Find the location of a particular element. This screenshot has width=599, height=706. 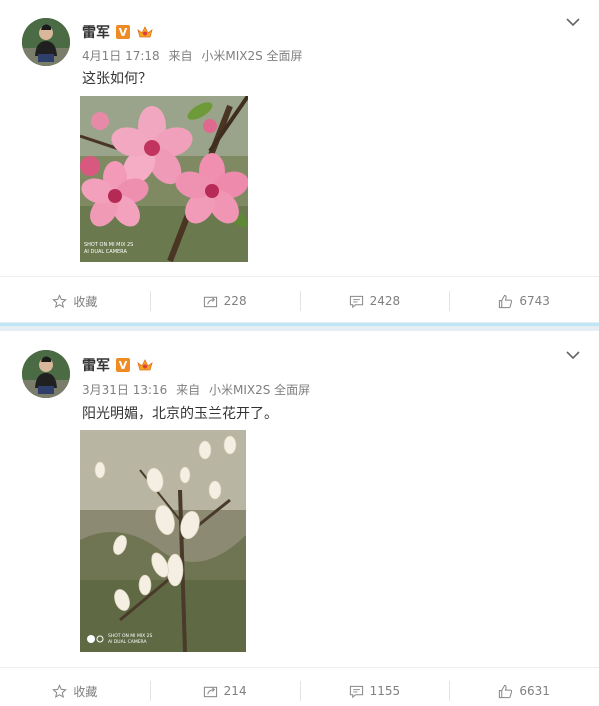

like-count: 6631 is located at coordinates (534, 691).